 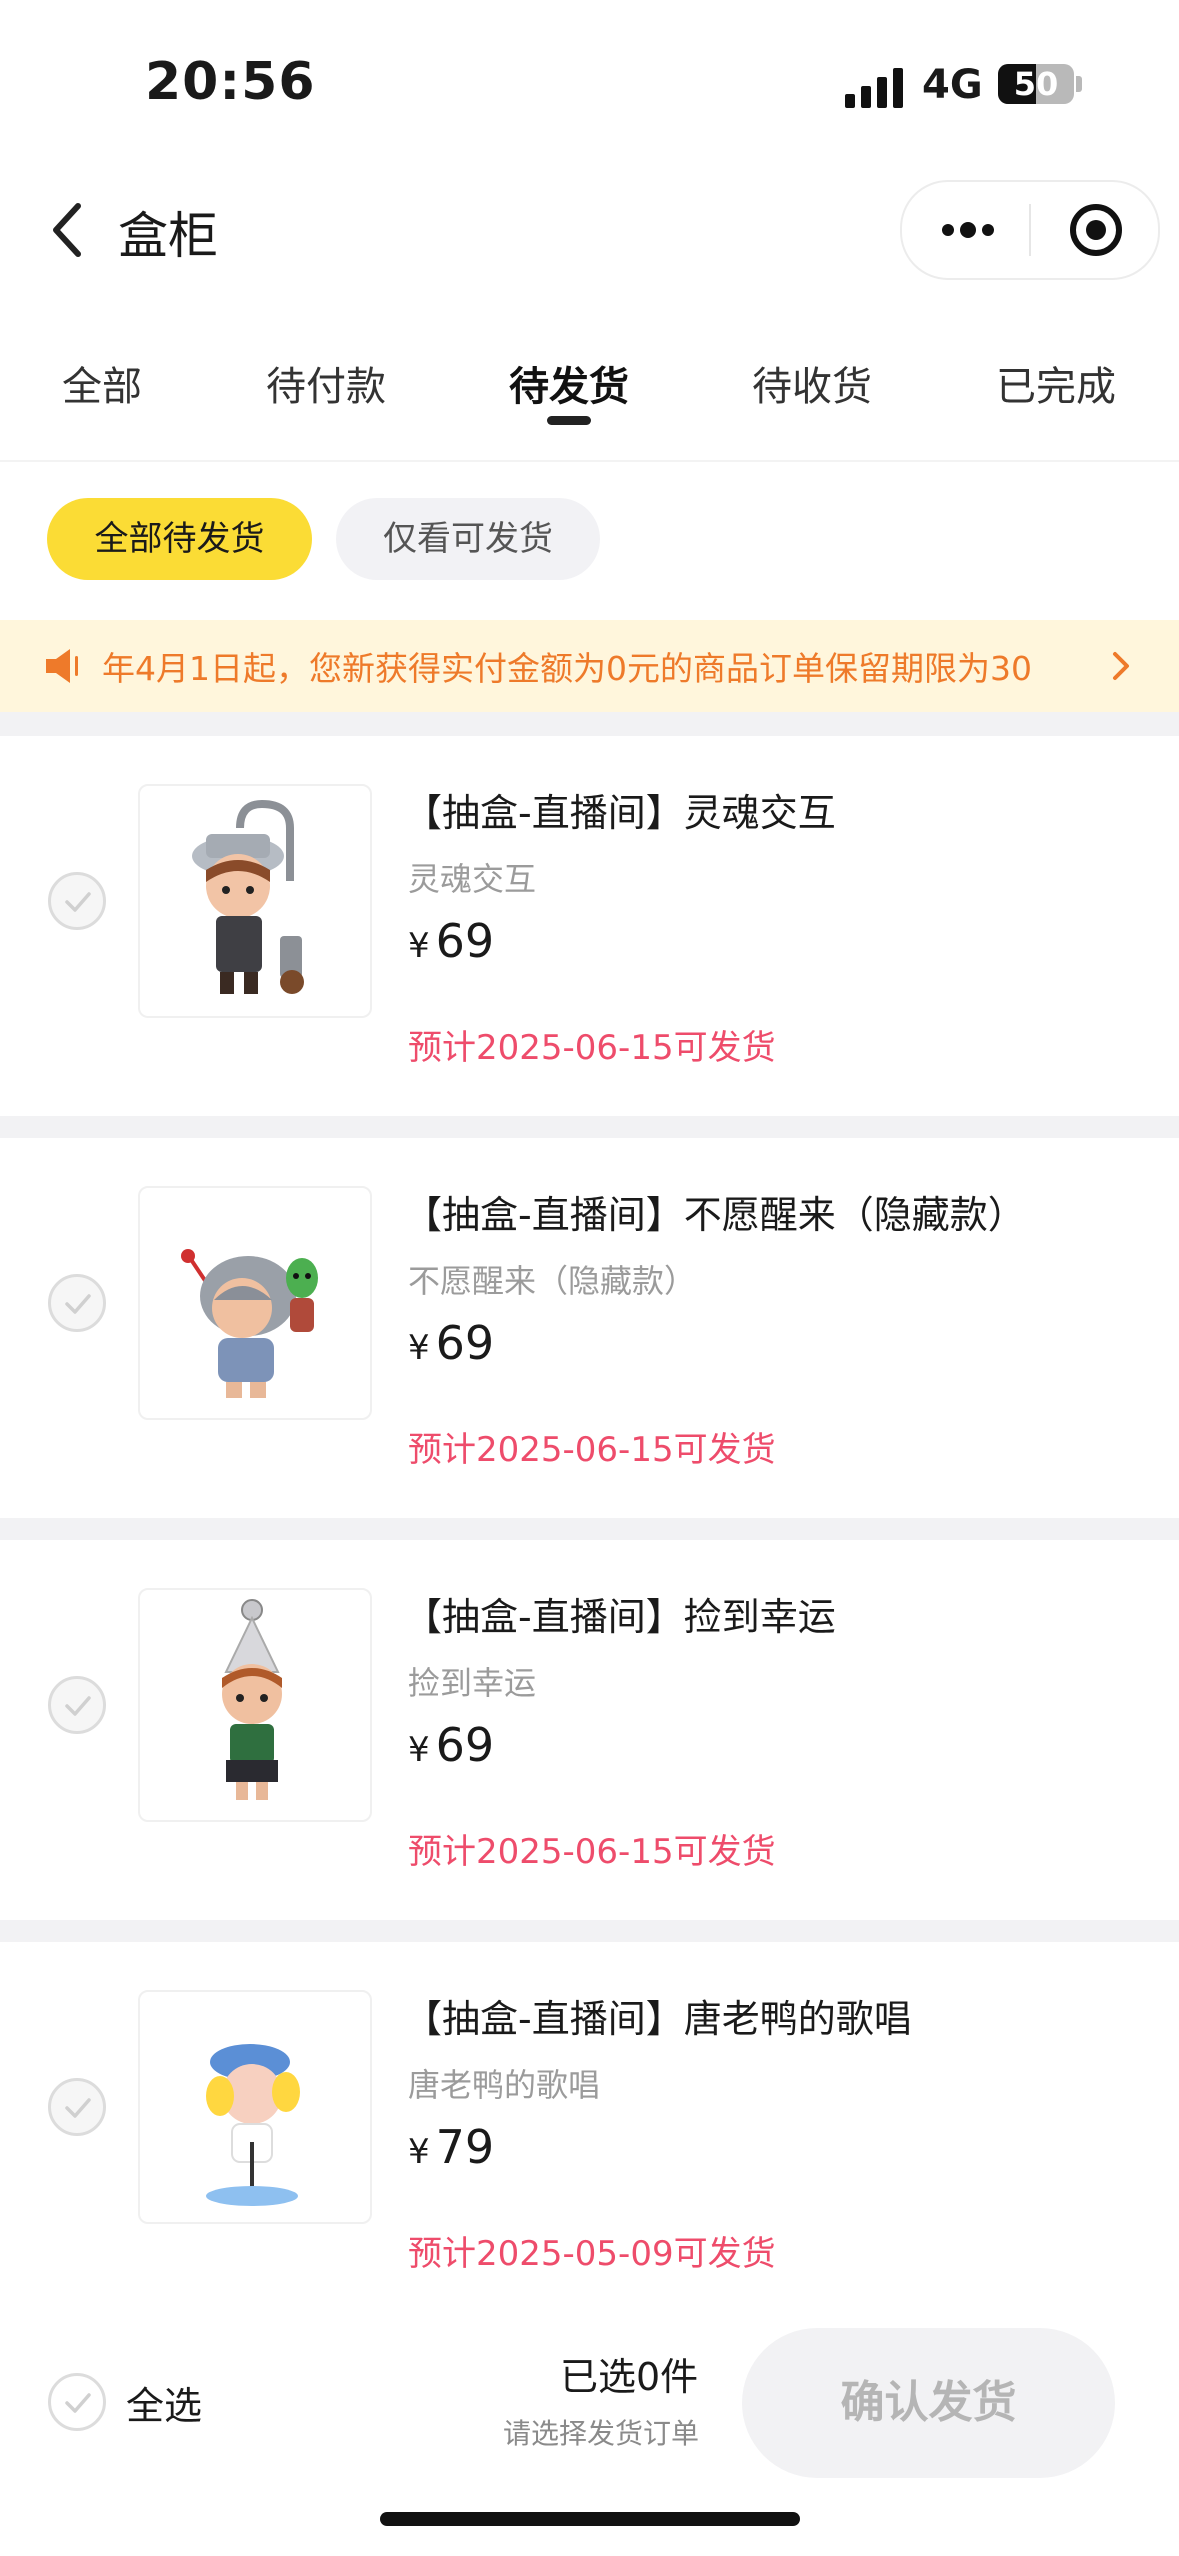 I want to click on cellular-signal-icon, so click(x=875, y=88).